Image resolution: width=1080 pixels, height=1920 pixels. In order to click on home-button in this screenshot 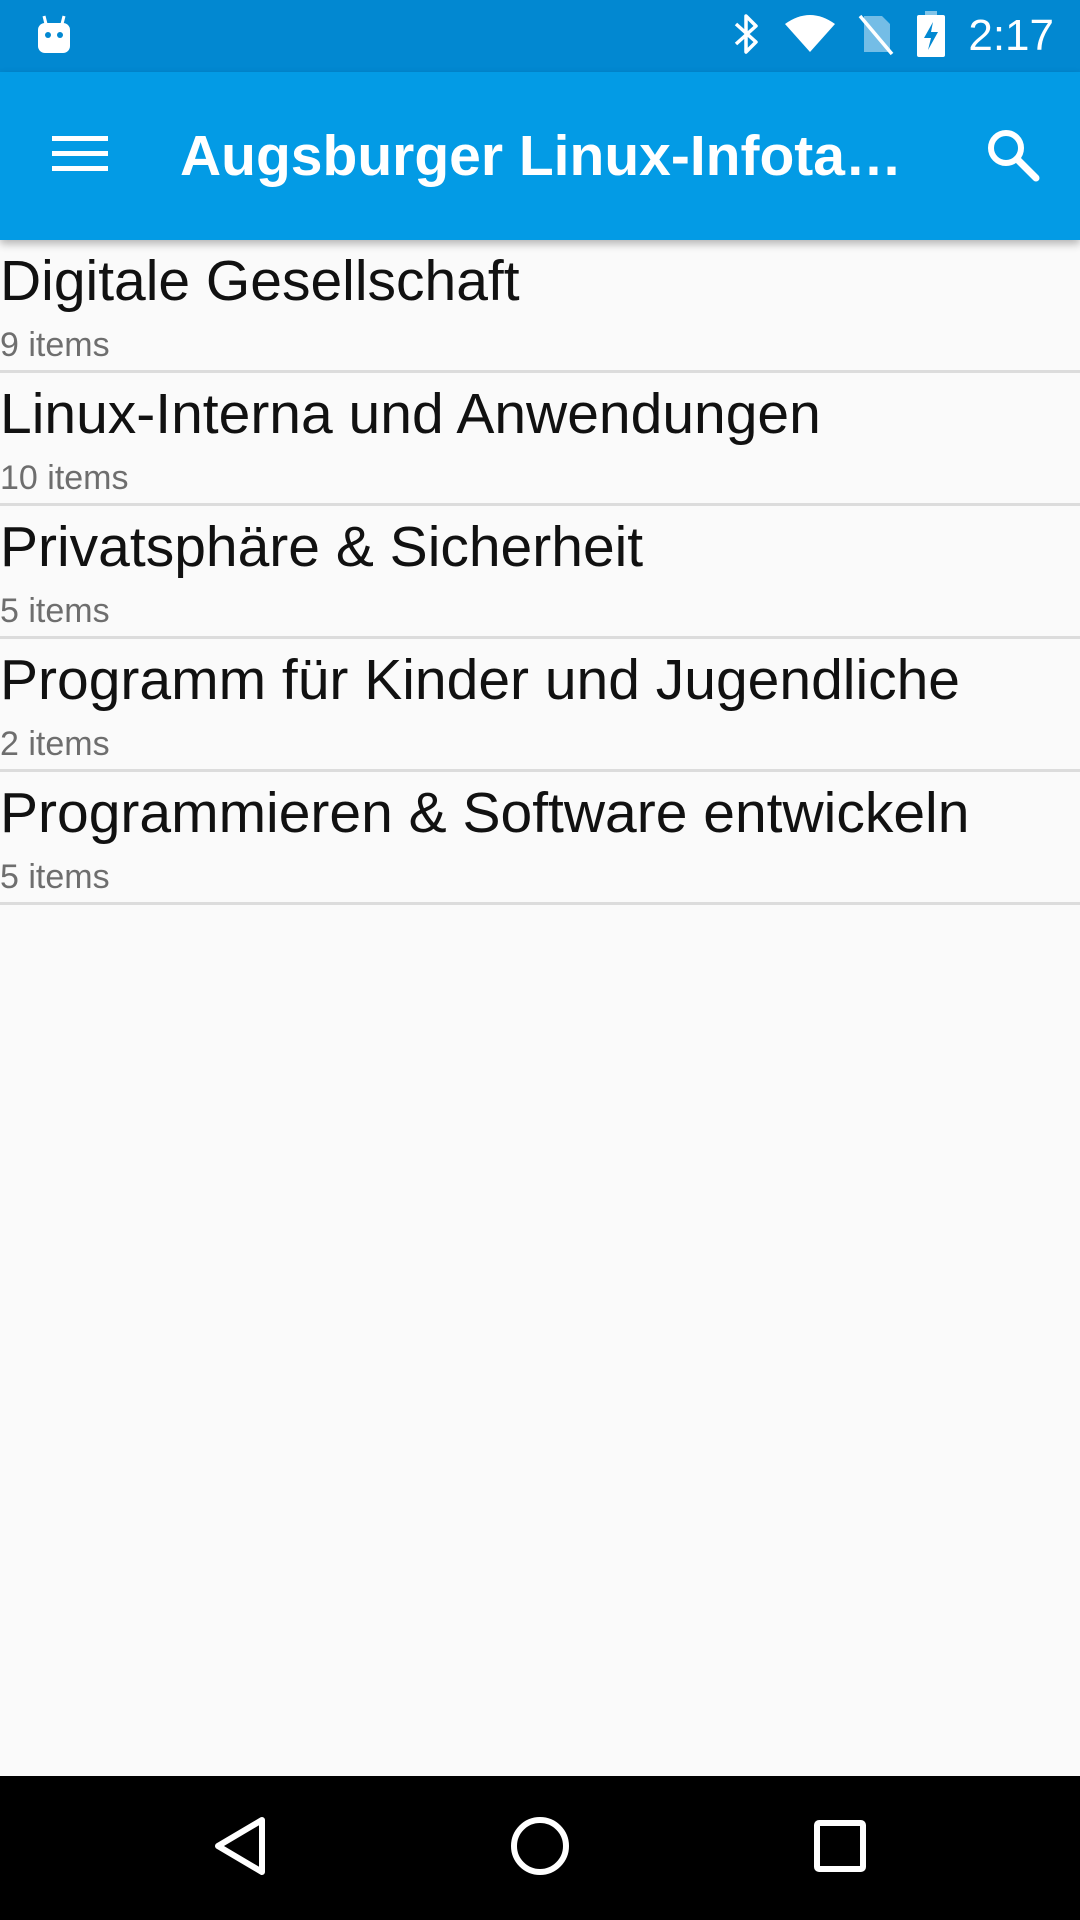, I will do `click(540, 1848)`.